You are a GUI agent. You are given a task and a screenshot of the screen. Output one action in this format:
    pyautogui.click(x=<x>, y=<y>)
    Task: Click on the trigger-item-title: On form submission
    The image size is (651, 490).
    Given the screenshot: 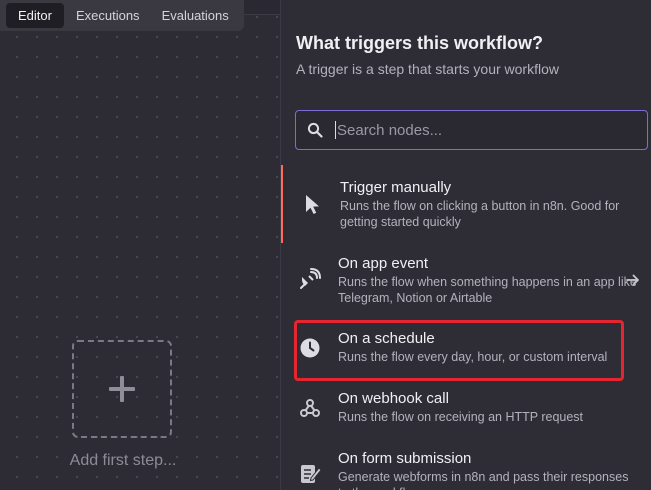 What is the action you would take?
    pyautogui.click(x=405, y=458)
    